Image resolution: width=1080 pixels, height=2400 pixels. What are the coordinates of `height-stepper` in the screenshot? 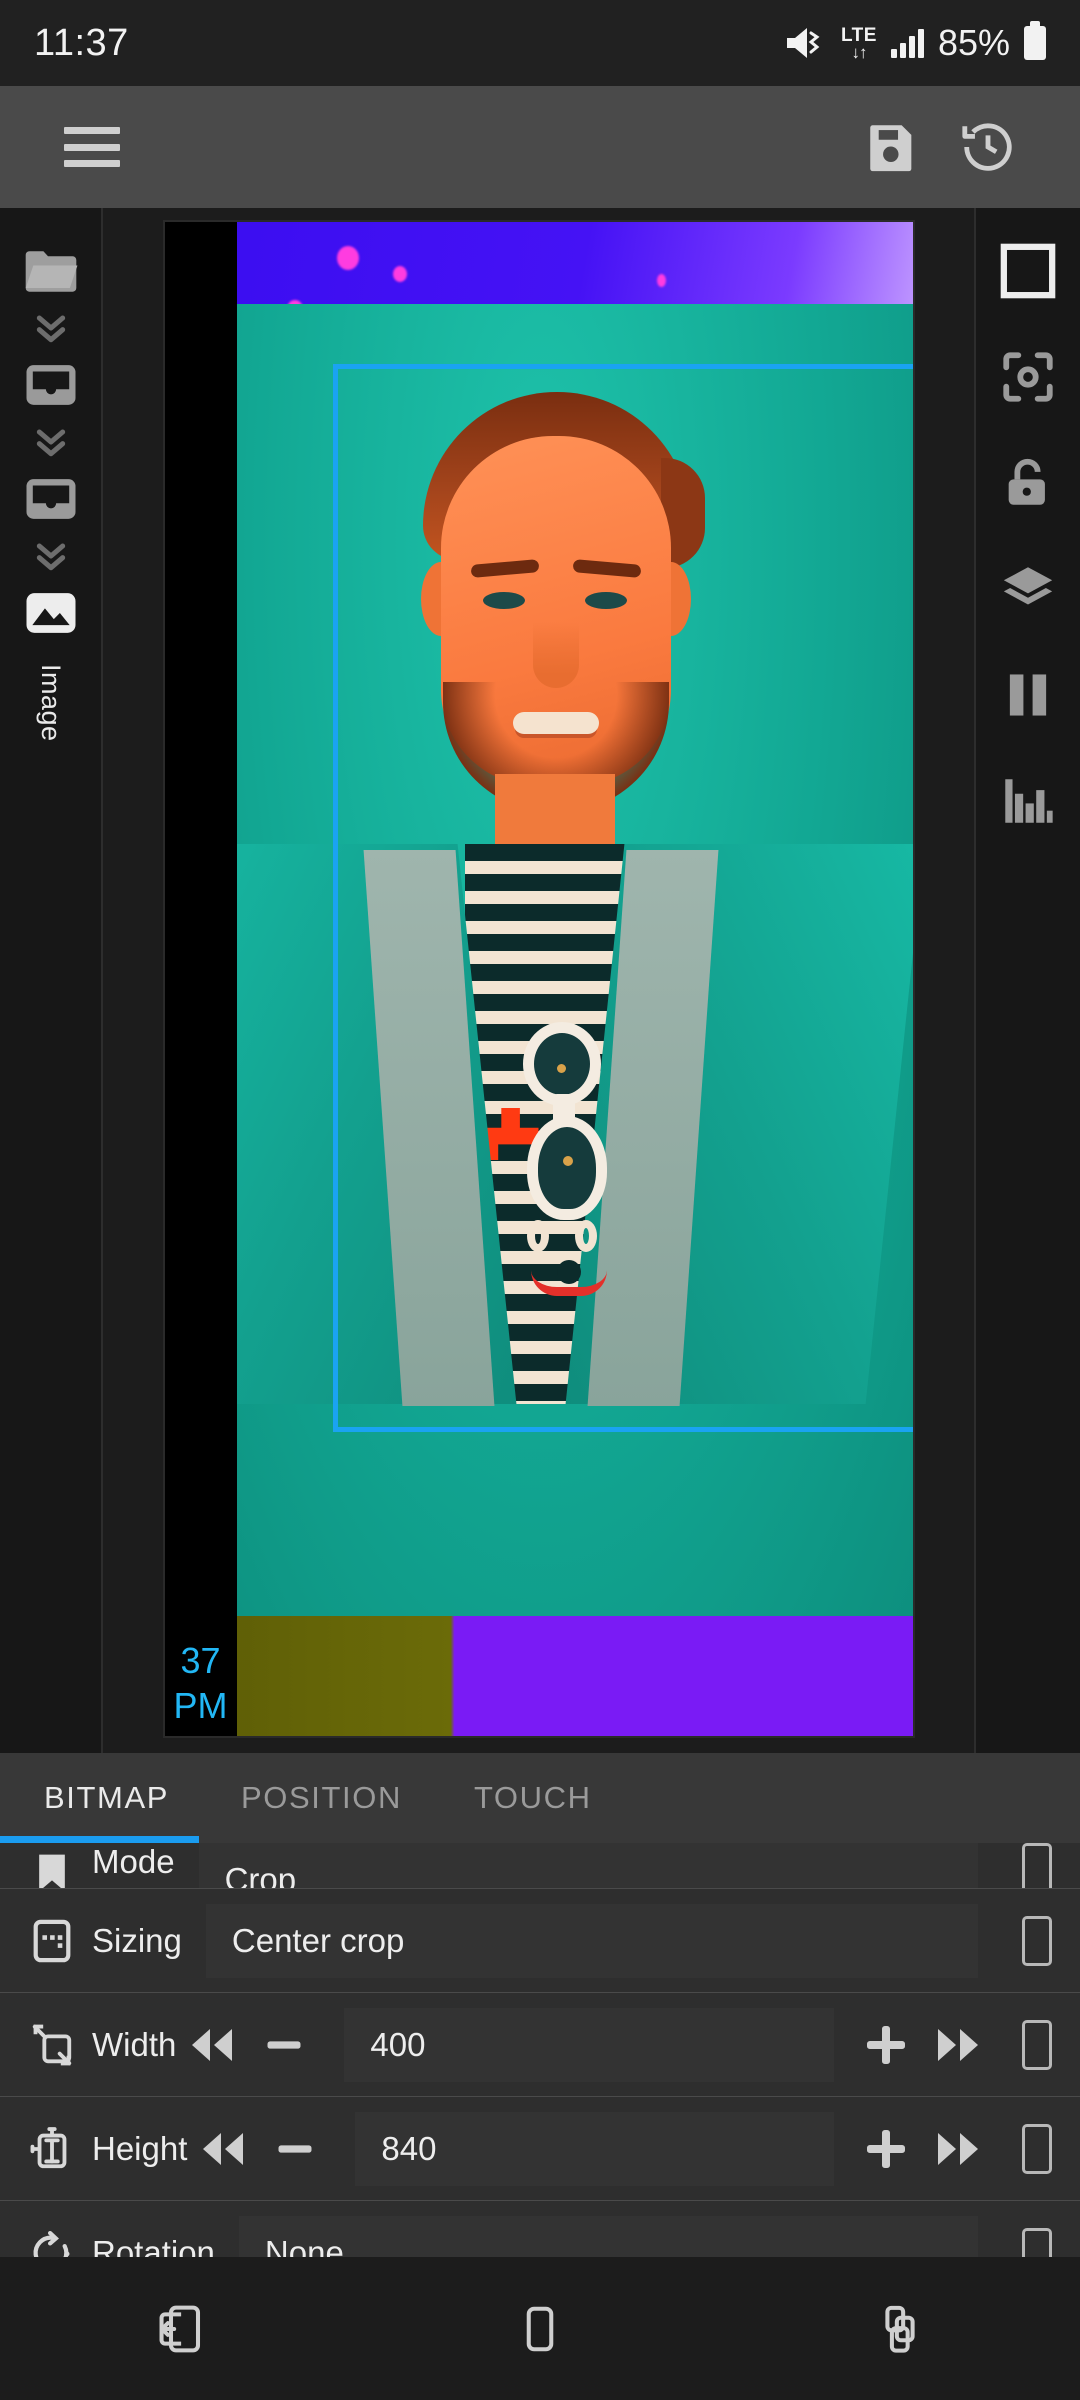 It's located at (259, 2149).